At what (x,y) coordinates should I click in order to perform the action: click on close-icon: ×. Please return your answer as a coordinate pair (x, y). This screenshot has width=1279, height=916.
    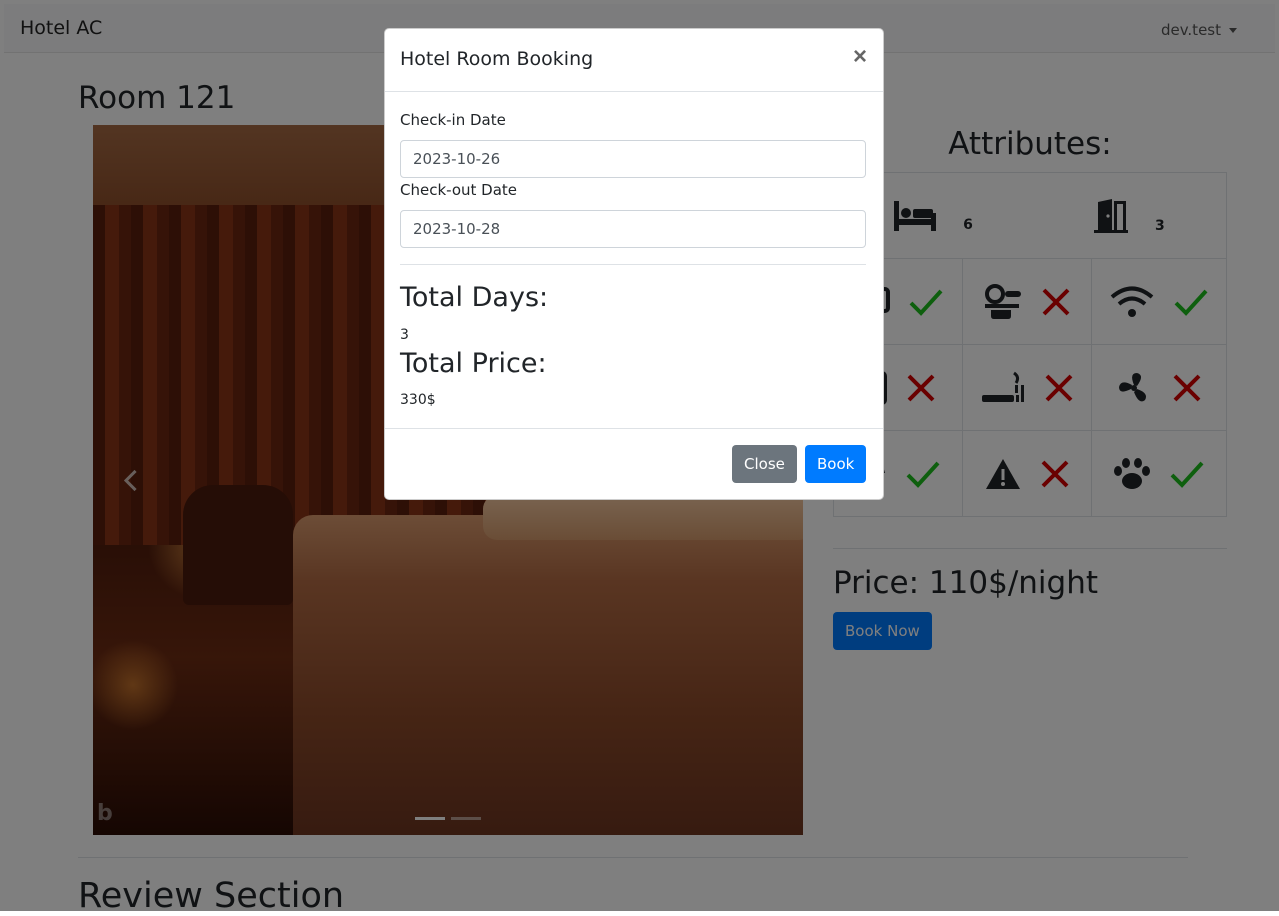
    Looking at the image, I should click on (860, 57).